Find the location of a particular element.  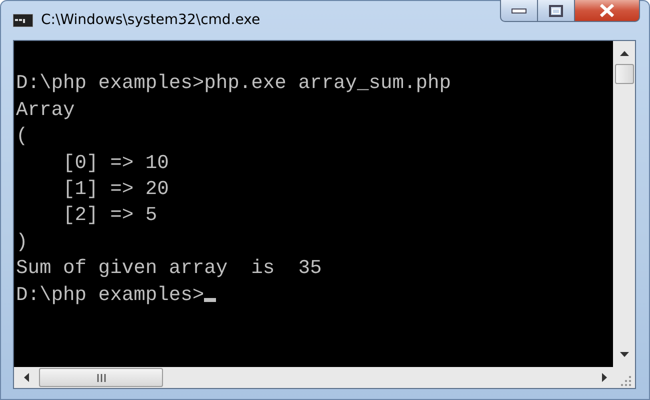

console-line: D:\php examples>php.exe array_sum.php is located at coordinates (234, 83).